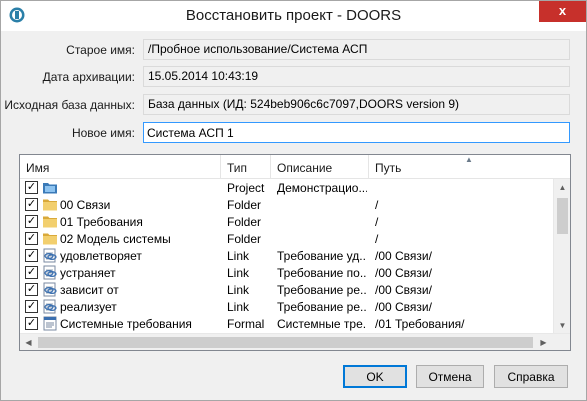 This screenshot has width=587, height=401. Describe the element at coordinates (50, 323) in the screenshot. I see `formal-module-icon` at that location.